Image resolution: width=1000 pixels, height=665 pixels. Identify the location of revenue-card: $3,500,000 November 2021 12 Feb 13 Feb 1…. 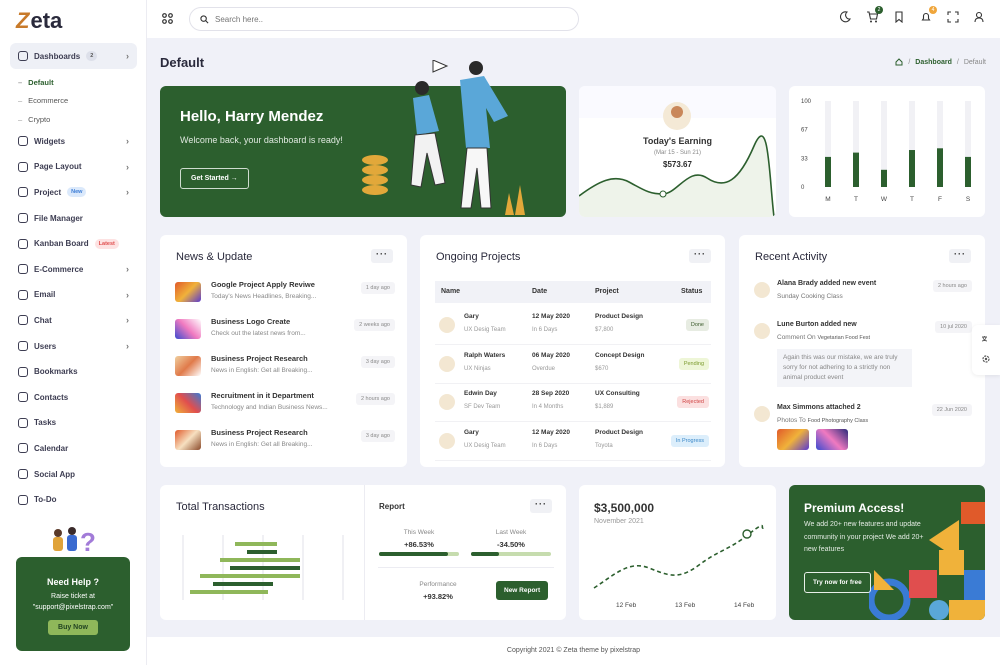
(677, 552).